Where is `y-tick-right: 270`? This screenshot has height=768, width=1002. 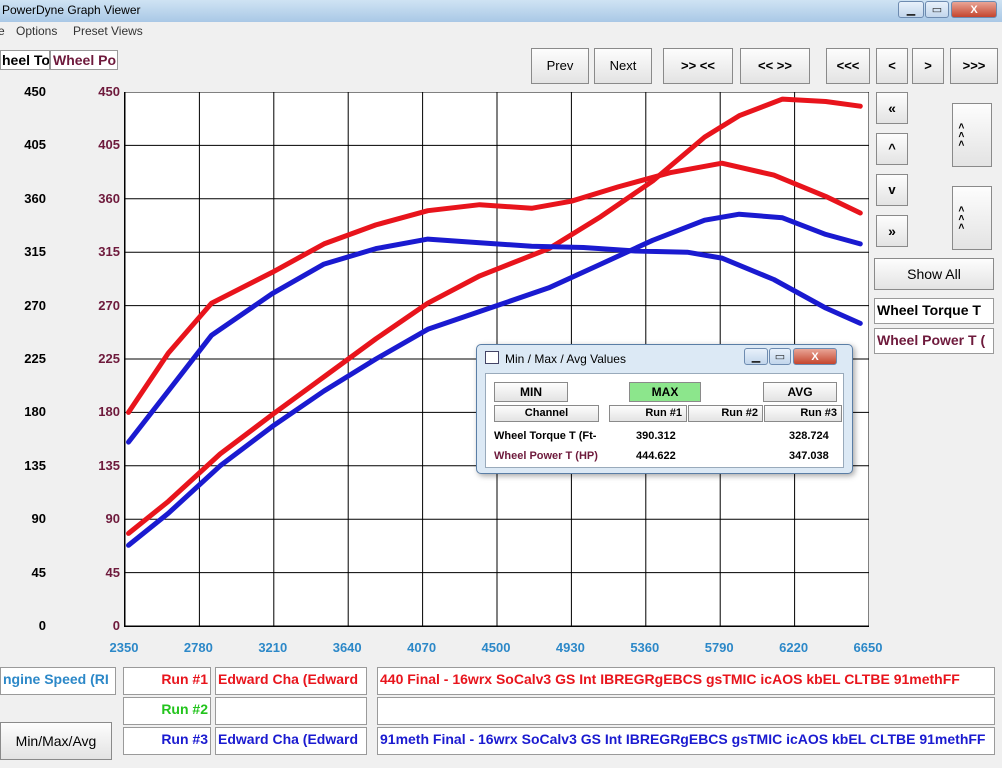 y-tick-right: 270 is located at coordinates (109, 305).